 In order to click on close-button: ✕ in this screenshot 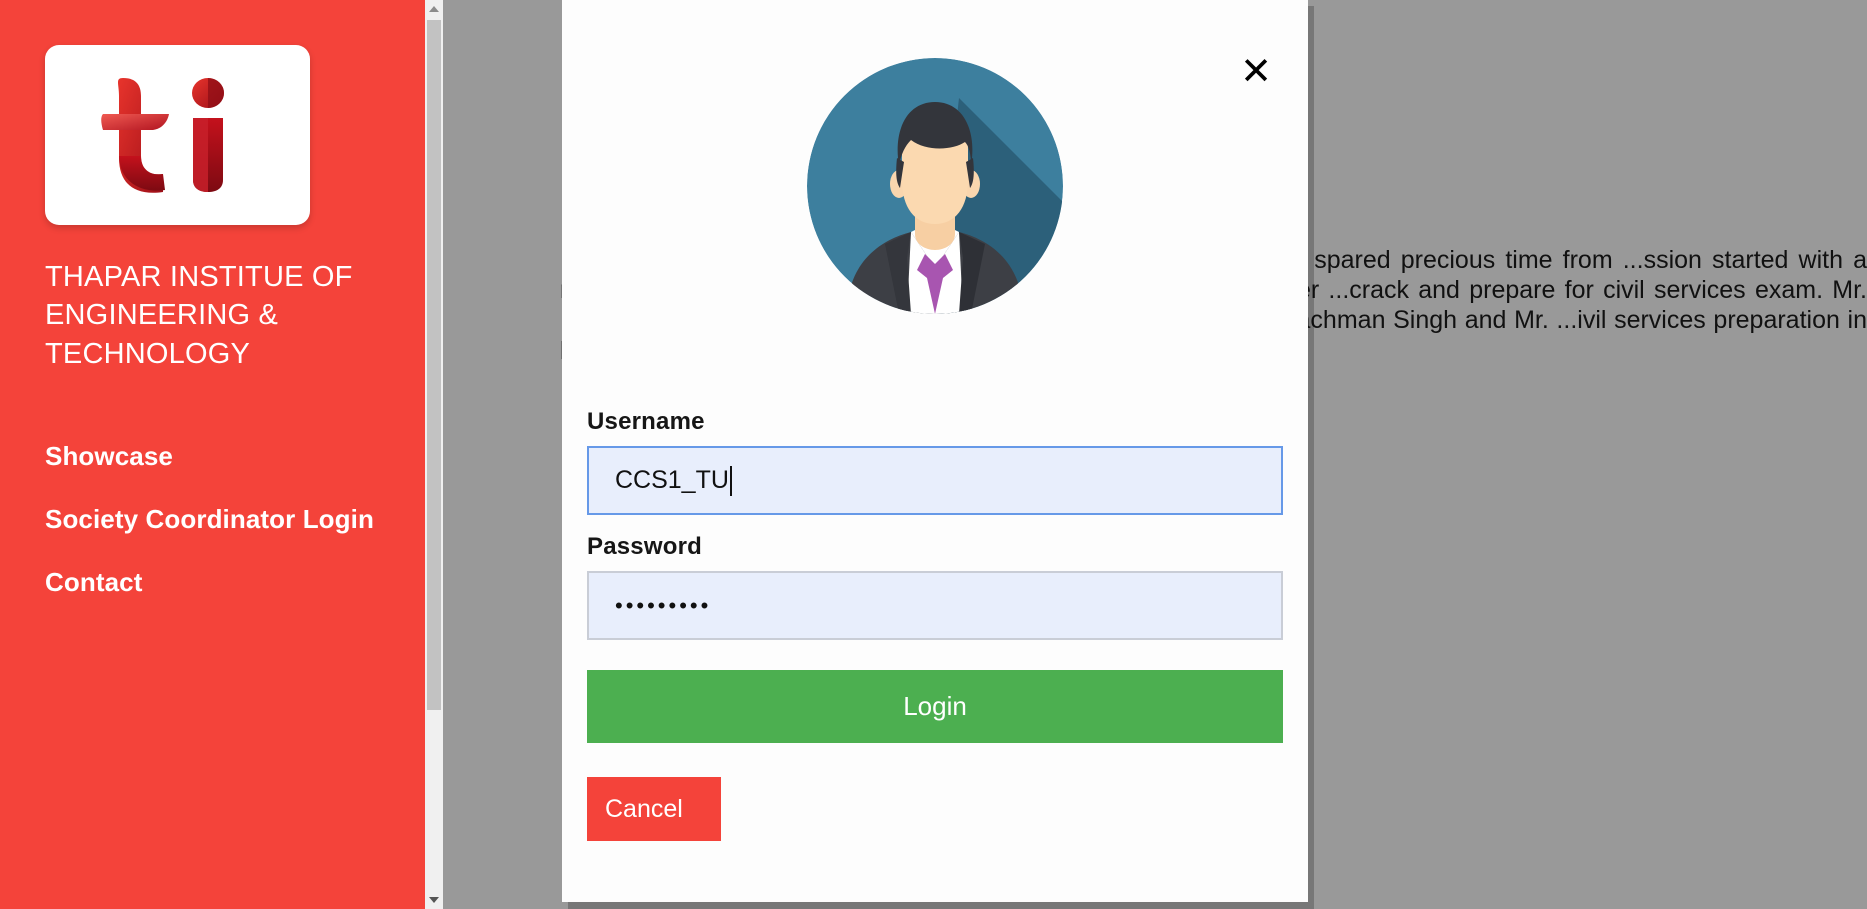, I will do `click(1256, 71)`.